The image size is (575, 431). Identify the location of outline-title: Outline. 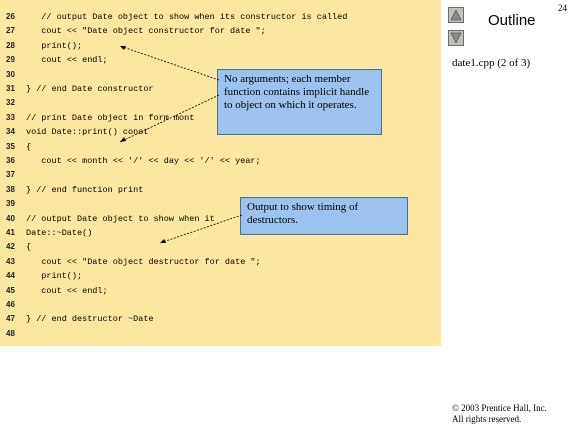
(512, 20).